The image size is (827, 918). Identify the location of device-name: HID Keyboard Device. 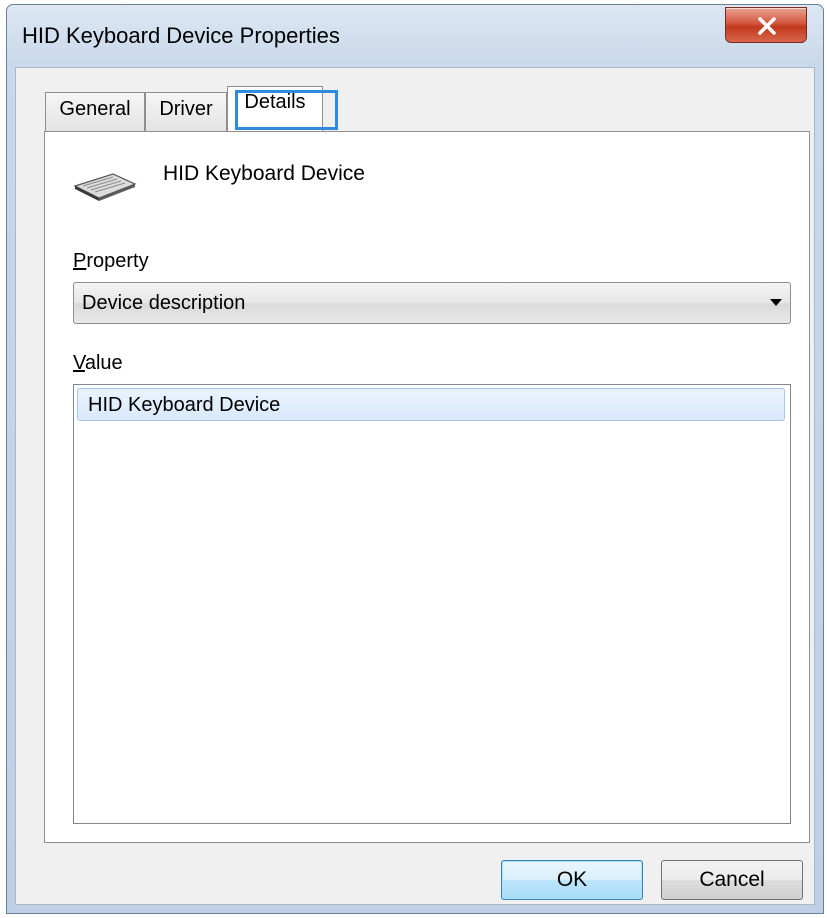
(264, 173).